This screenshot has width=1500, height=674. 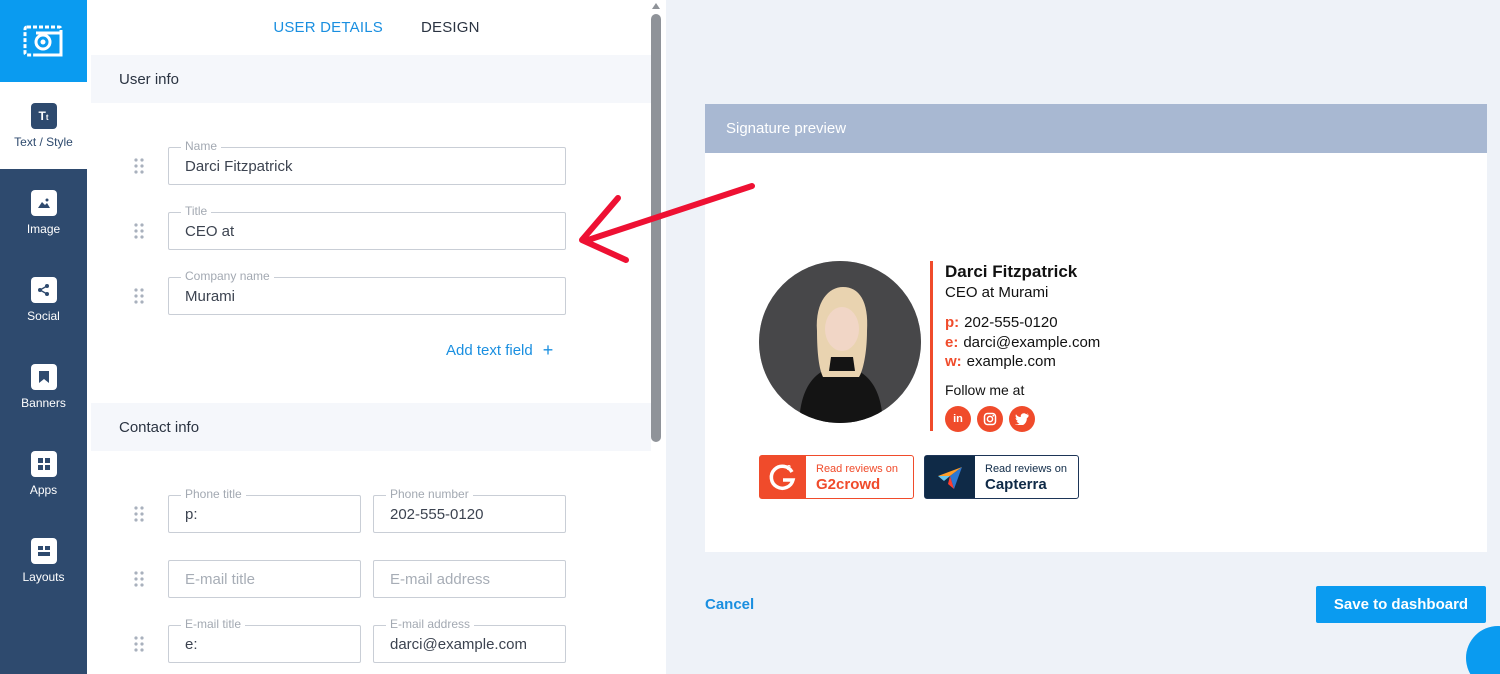 What do you see at coordinates (367, 227) in the screenshot?
I see `title-field: Title CEO at` at bounding box center [367, 227].